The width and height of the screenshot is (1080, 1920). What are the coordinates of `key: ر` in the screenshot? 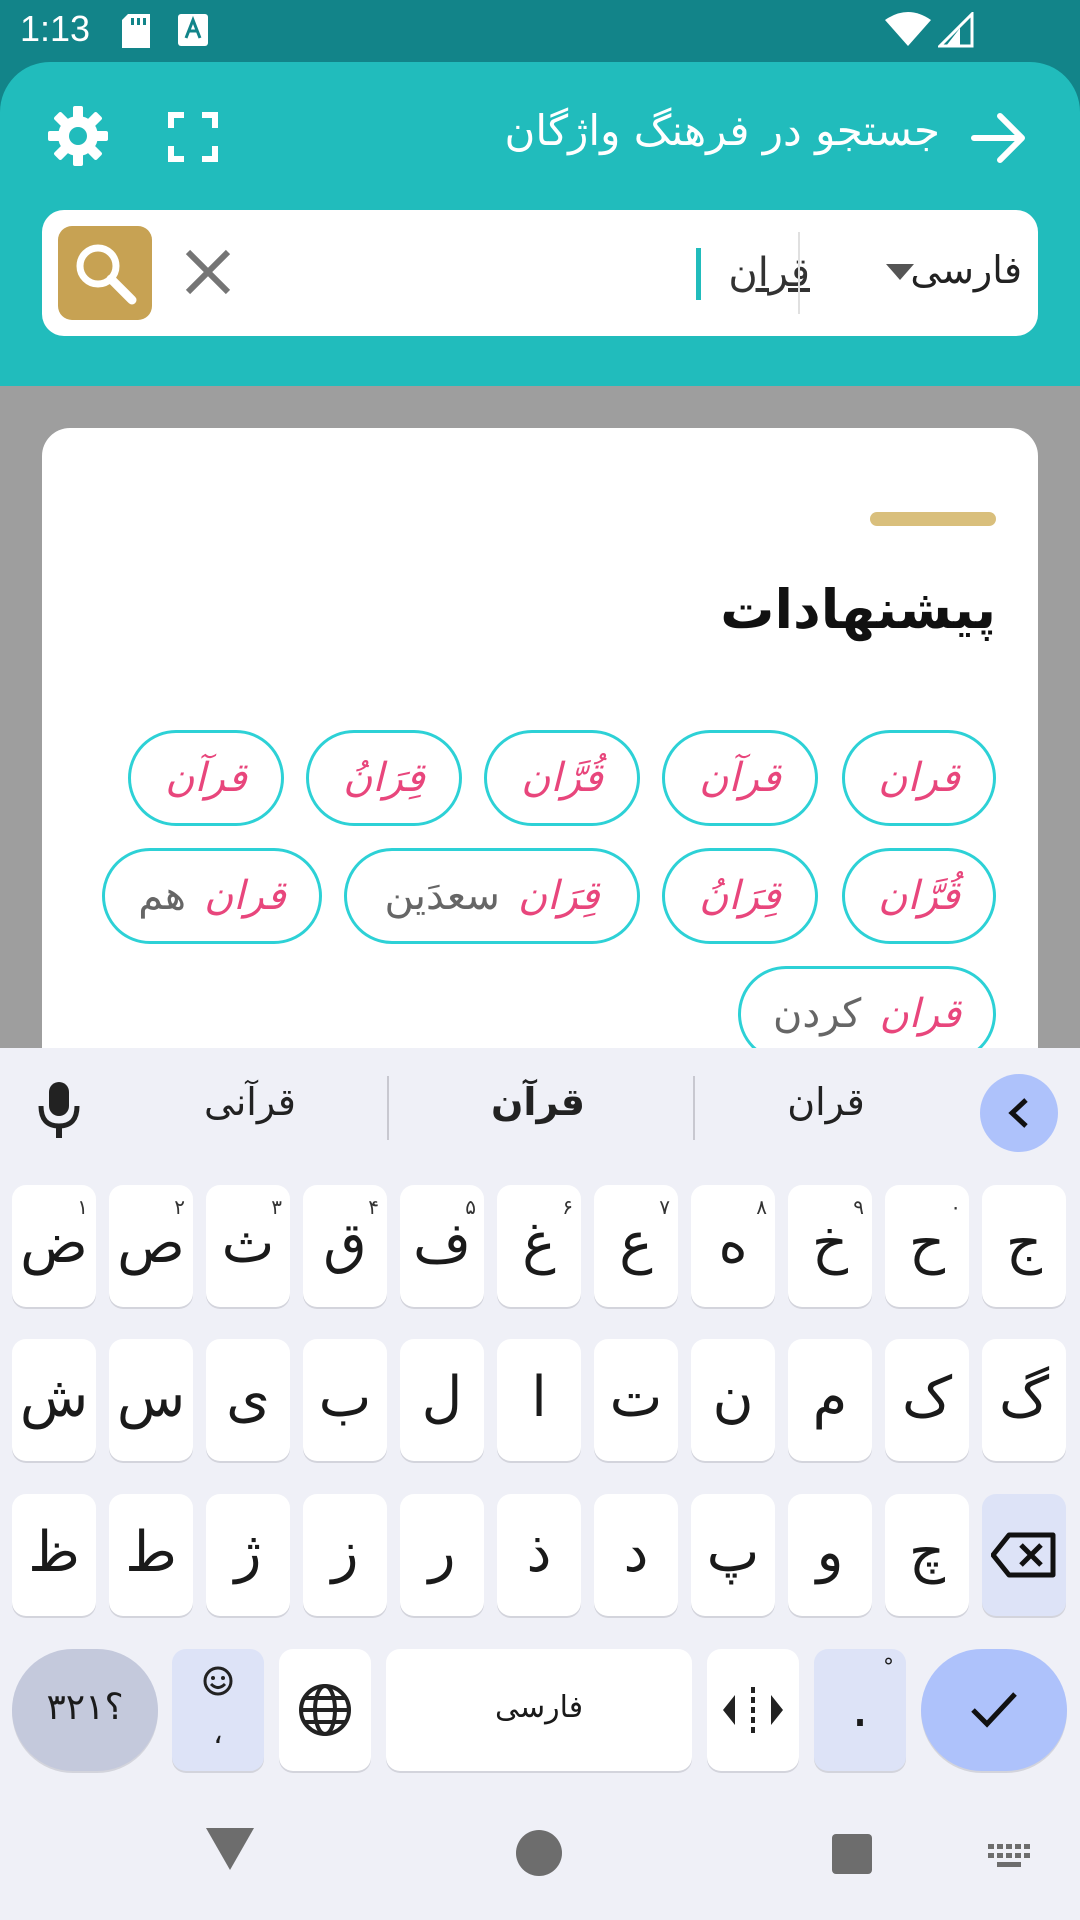 It's located at (442, 1555).